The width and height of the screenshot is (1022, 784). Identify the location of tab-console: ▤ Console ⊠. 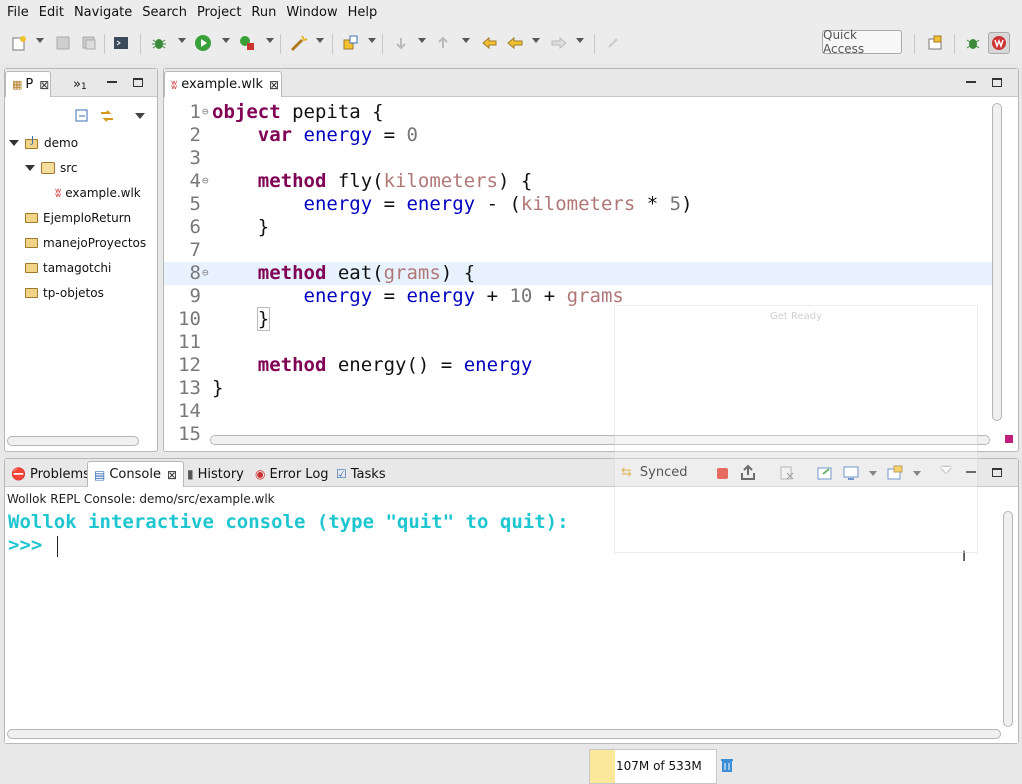
(136, 474).